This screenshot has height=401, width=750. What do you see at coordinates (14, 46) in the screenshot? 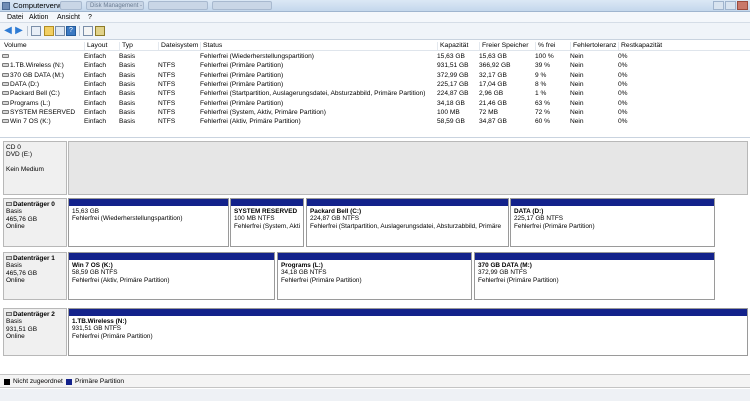
I see `header-volume: Volume` at bounding box center [14, 46].